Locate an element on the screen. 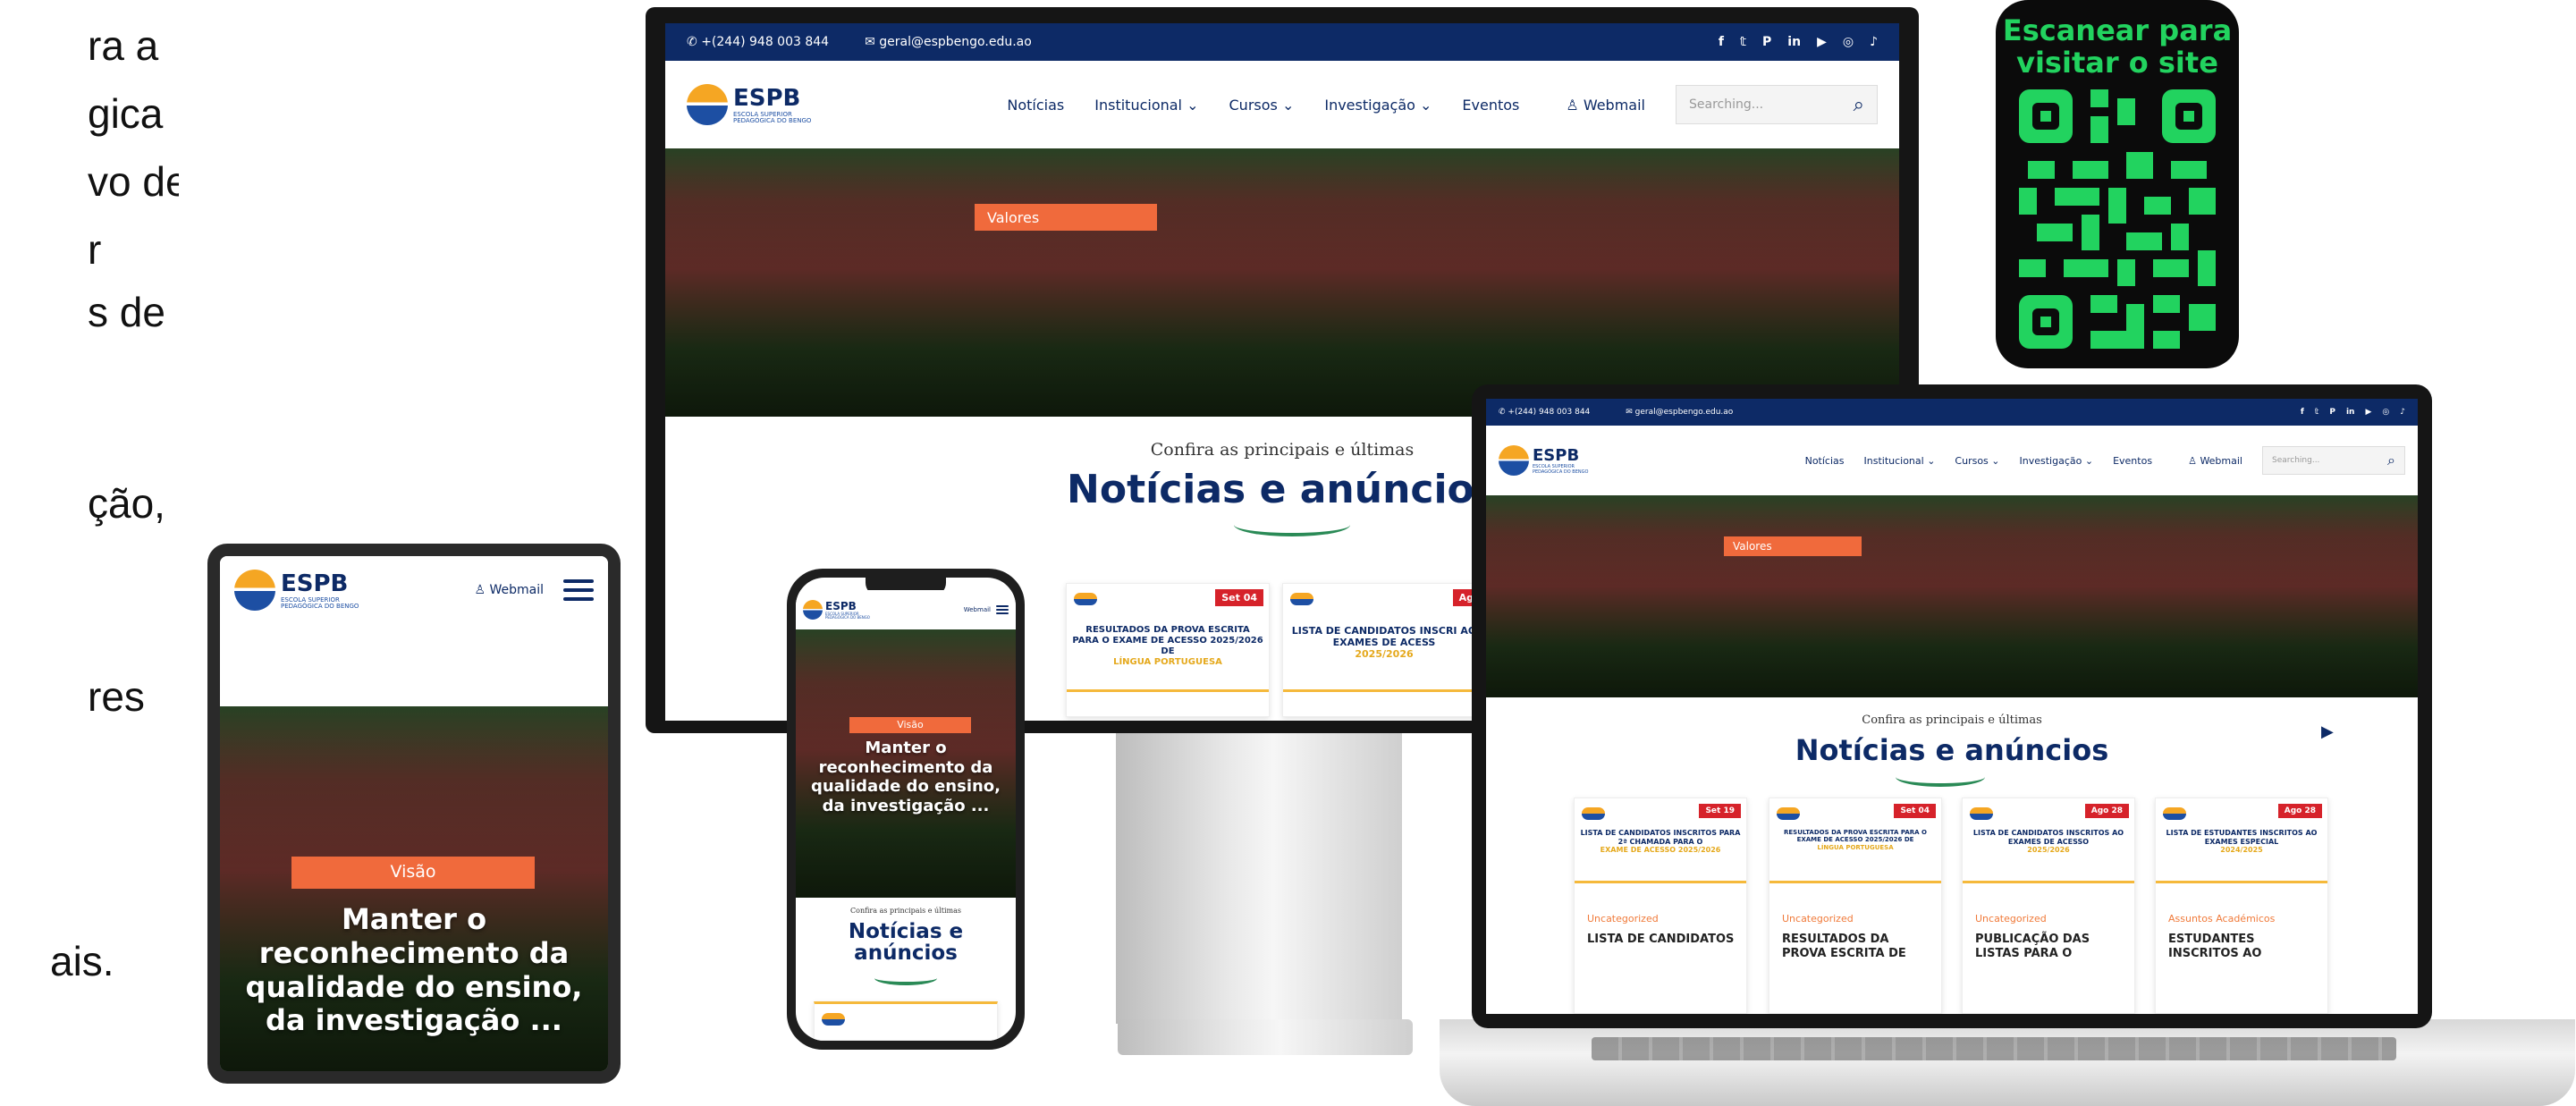  news-card is located at coordinates (906, 1021).